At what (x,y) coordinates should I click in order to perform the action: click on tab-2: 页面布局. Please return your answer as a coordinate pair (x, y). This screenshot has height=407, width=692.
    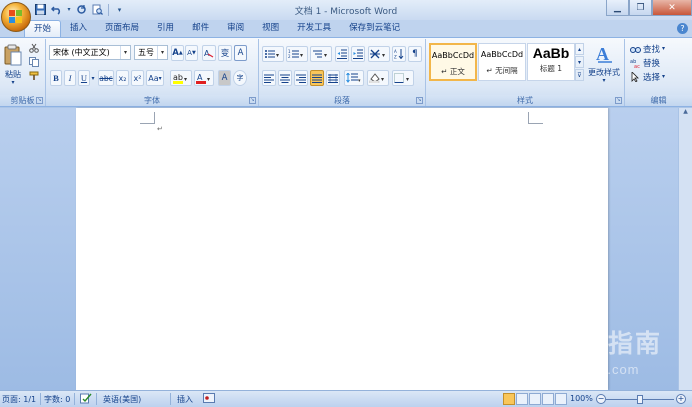
    Looking at the image, I should click on (122, 28).